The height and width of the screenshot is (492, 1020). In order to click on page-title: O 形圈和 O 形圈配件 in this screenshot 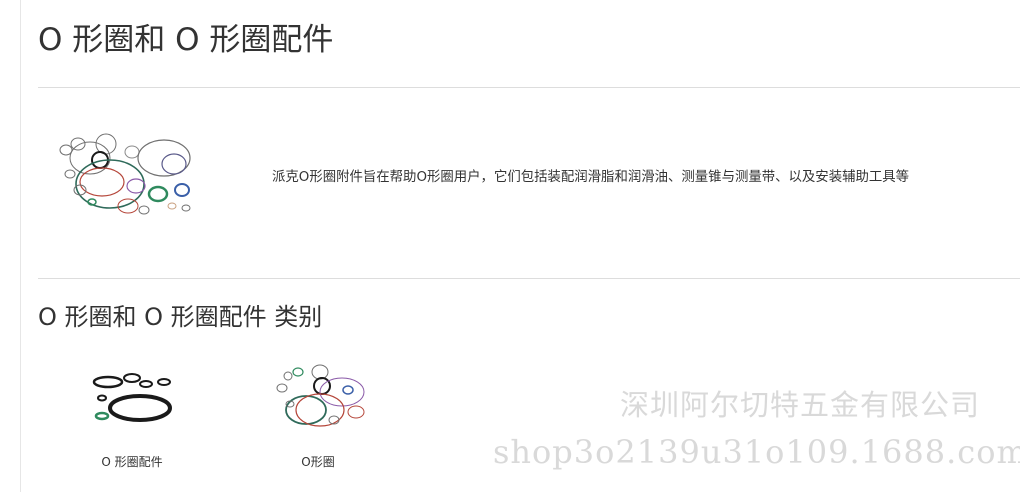, I will do `click(186, 40)`.